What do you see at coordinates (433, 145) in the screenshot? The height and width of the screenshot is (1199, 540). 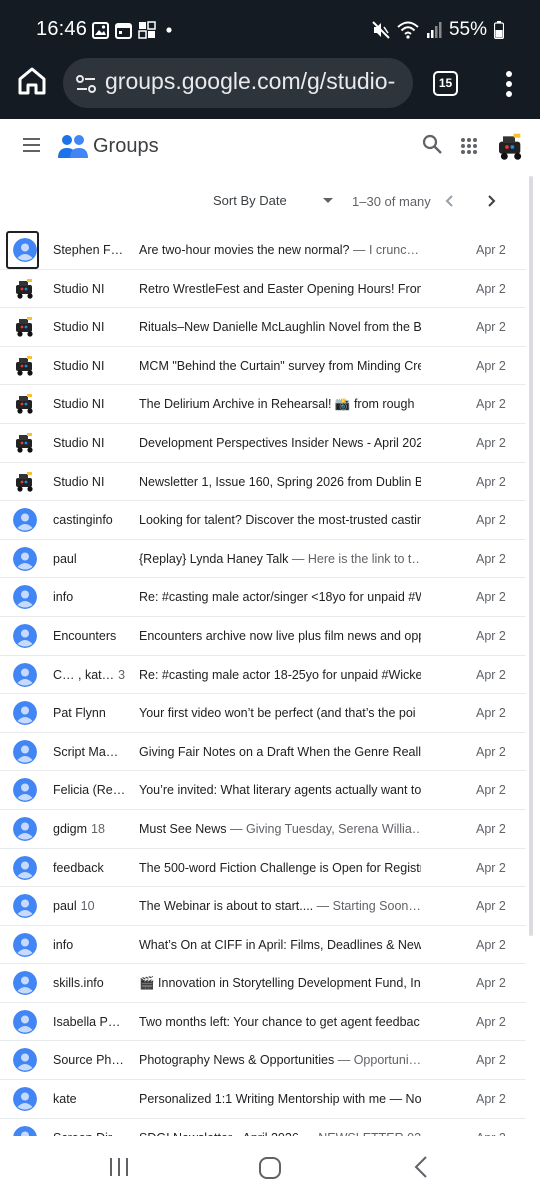 I see `search-icon` at bounding box center [433, 145].